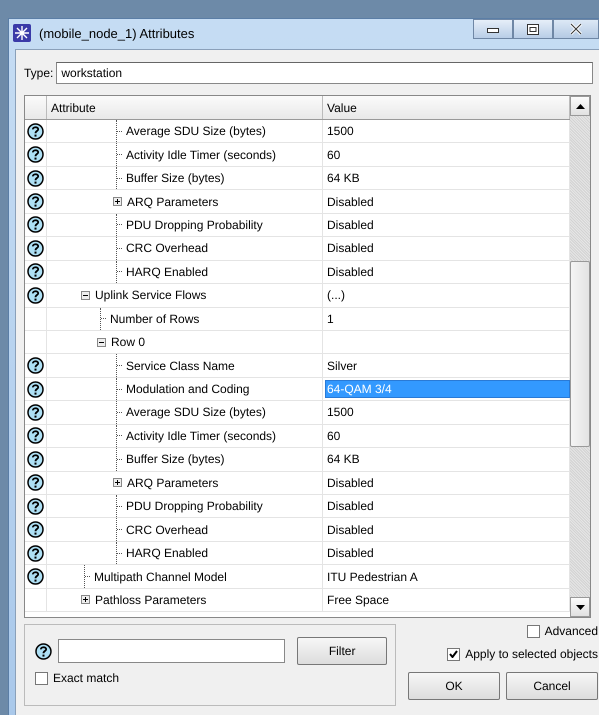 This screenshot has height=715, width=599. What do you see at coordinates (531, 654) in the screenshot?
I see `checkbox-label: Apply to selected objects` at bounding box center [531, 654].